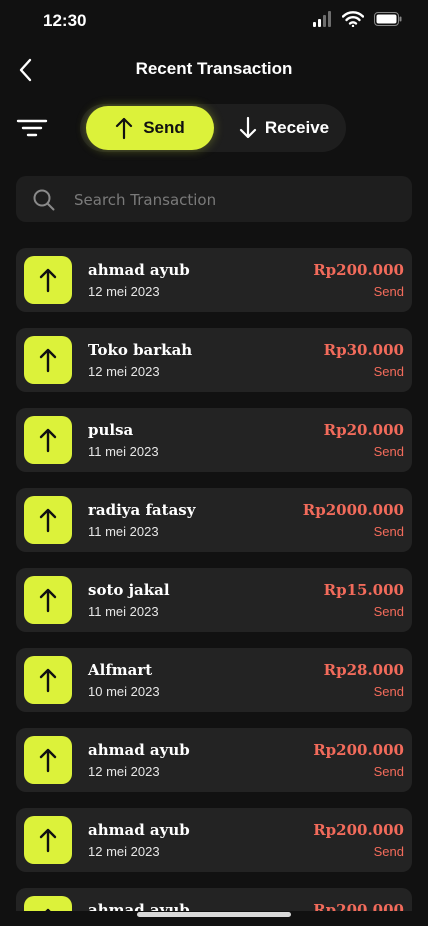 This screenshot has width=428, height=926. Describe the element at coordinates (363, 670) in the screenshot. I see `transaction-amount: Rp28.000` at that location.